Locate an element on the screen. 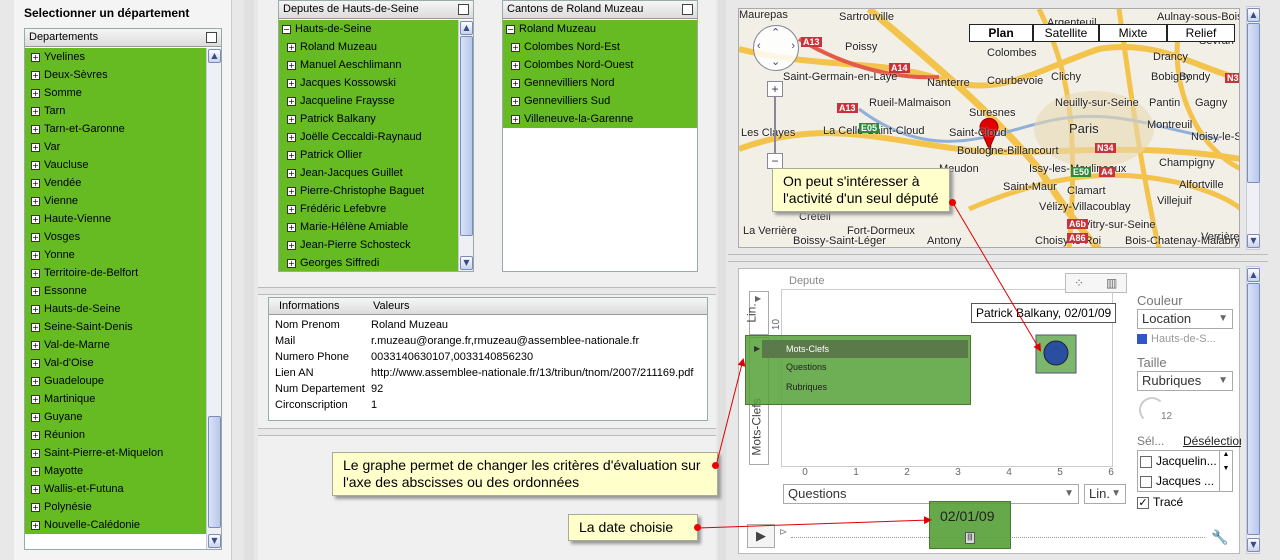 Image resolution: width=1280 pixels, height=560 pixels. scroll-down-icon: ▼ is located at coordinates (466, 263).